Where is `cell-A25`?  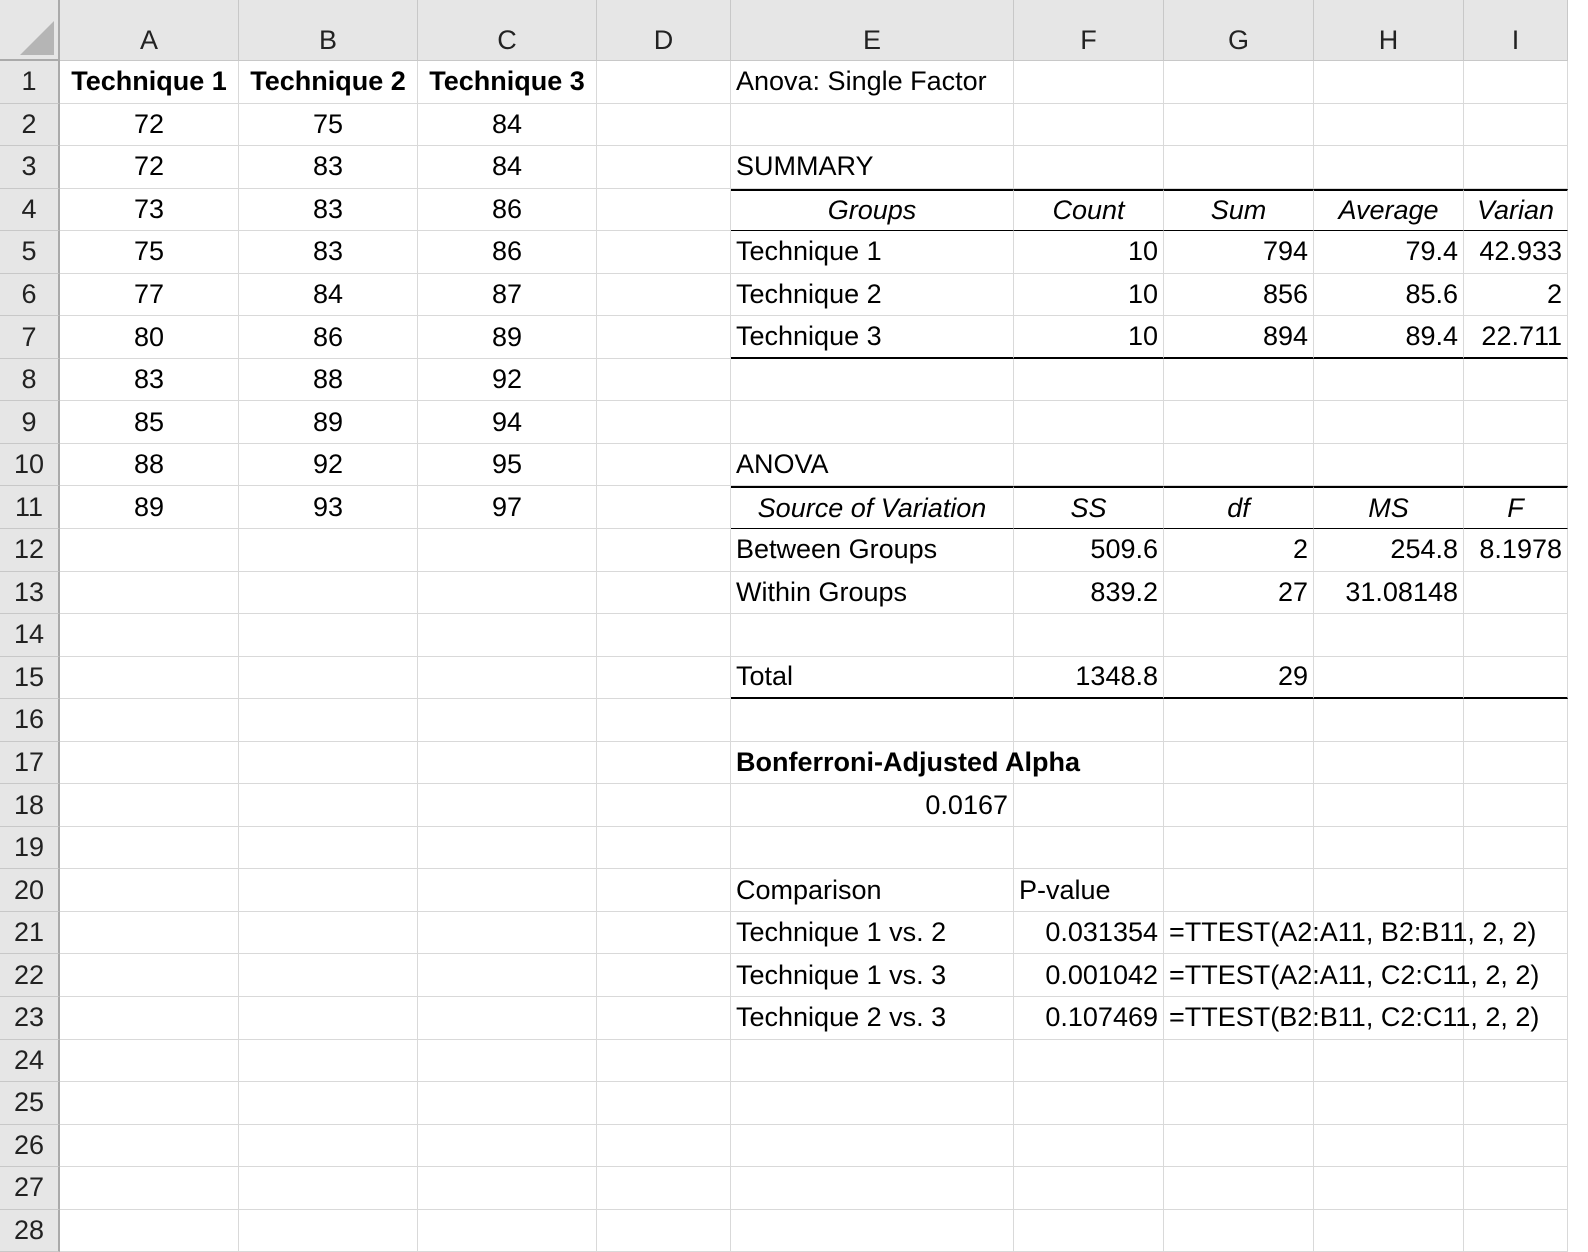 cell-A25 is located at coordinates (149, 1103).